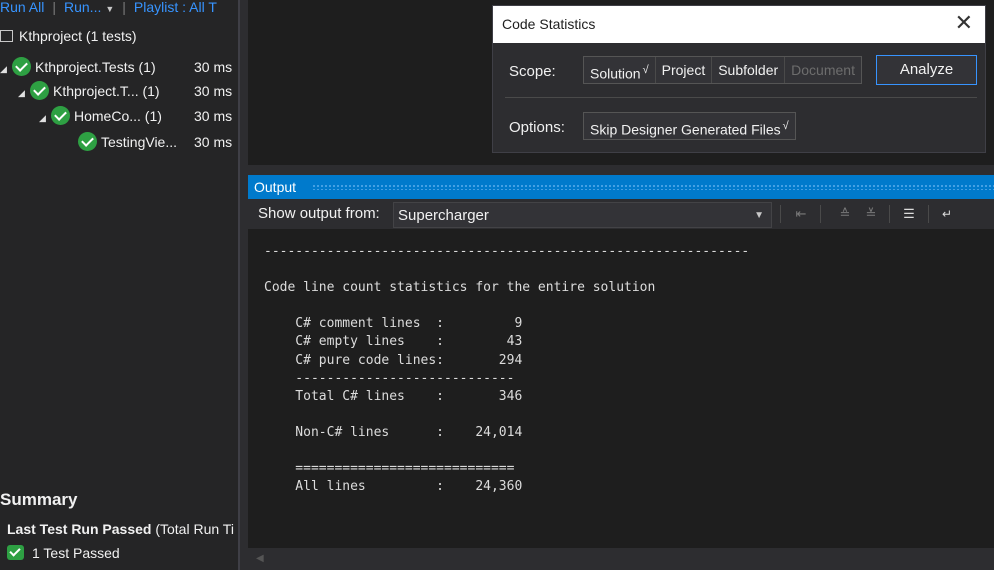  Describe the element at coordinates (275, 187) in the screenshot. I see `output-title: Output` at that location.